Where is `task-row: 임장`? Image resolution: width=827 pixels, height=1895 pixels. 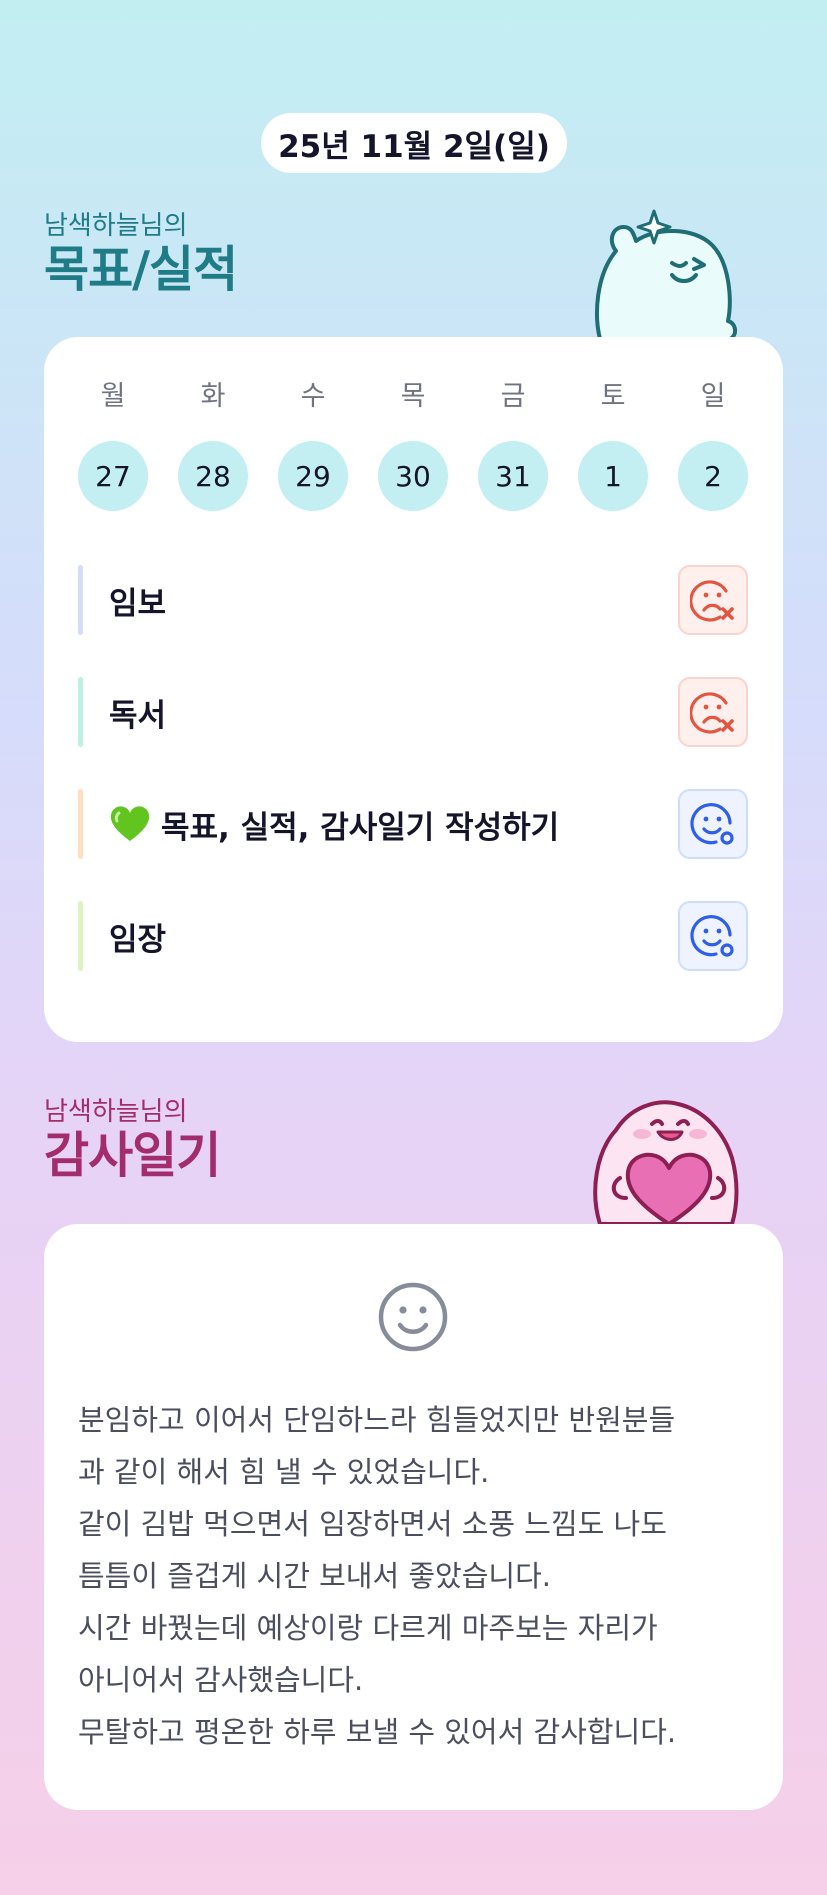 task-row: 임장 is located at coordinates (413, 936).